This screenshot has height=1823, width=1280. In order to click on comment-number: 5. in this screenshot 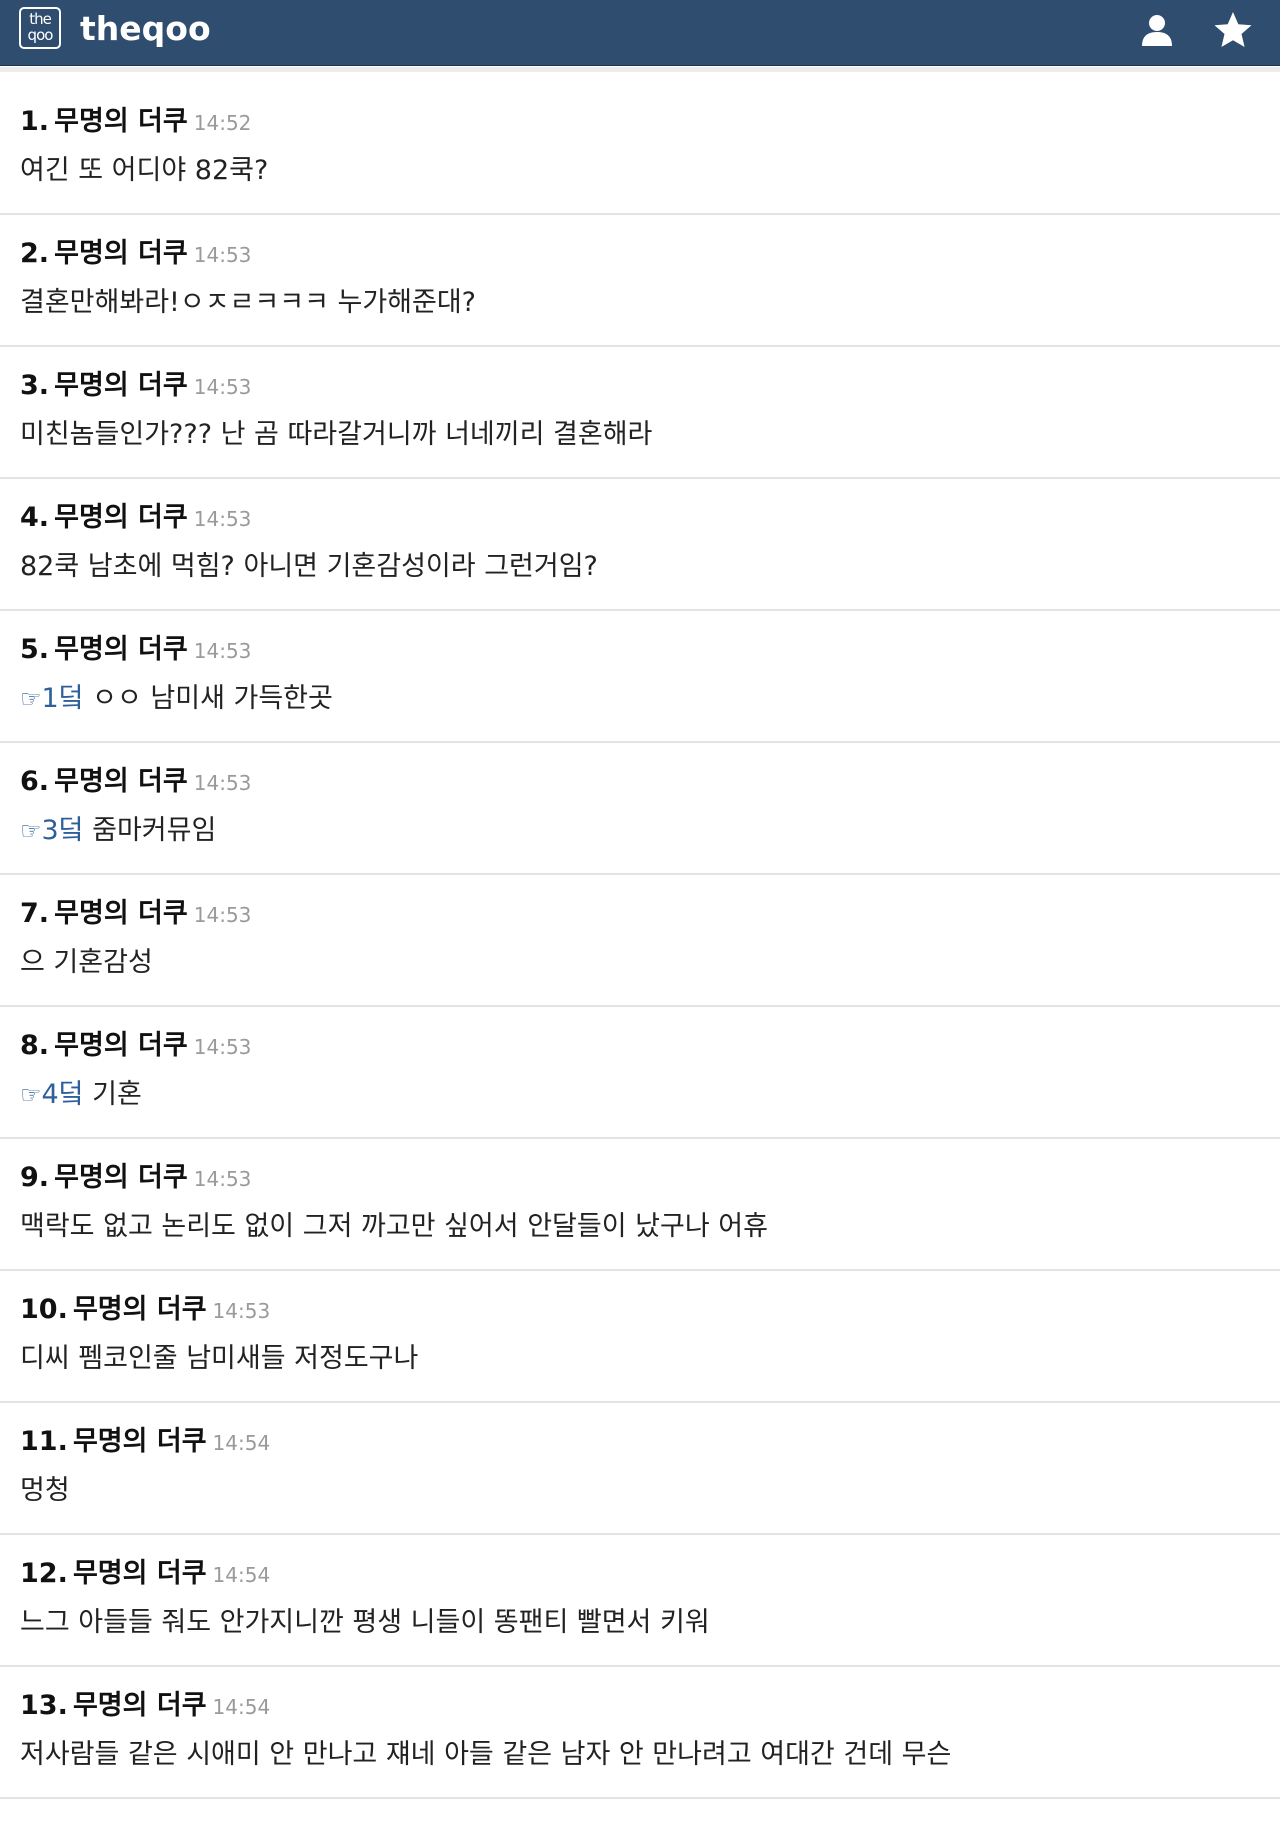, I will do `click(34, 649)`.